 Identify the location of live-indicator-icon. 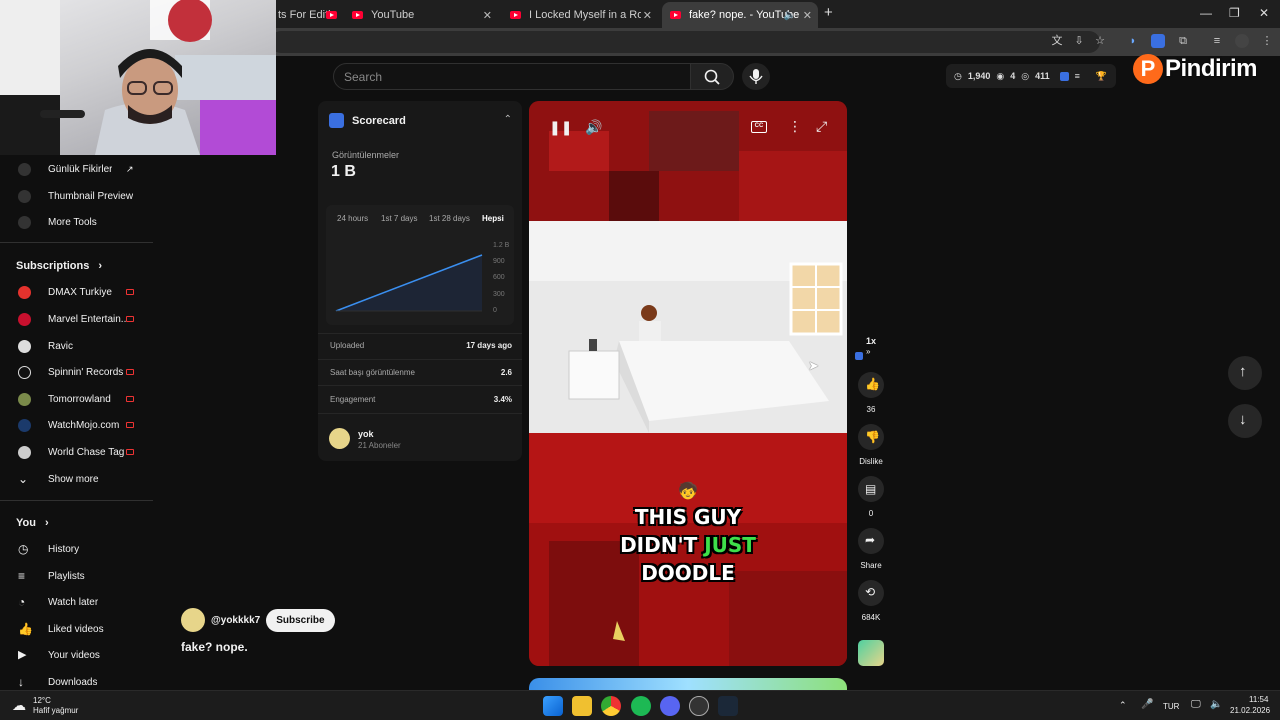
(130, 292).